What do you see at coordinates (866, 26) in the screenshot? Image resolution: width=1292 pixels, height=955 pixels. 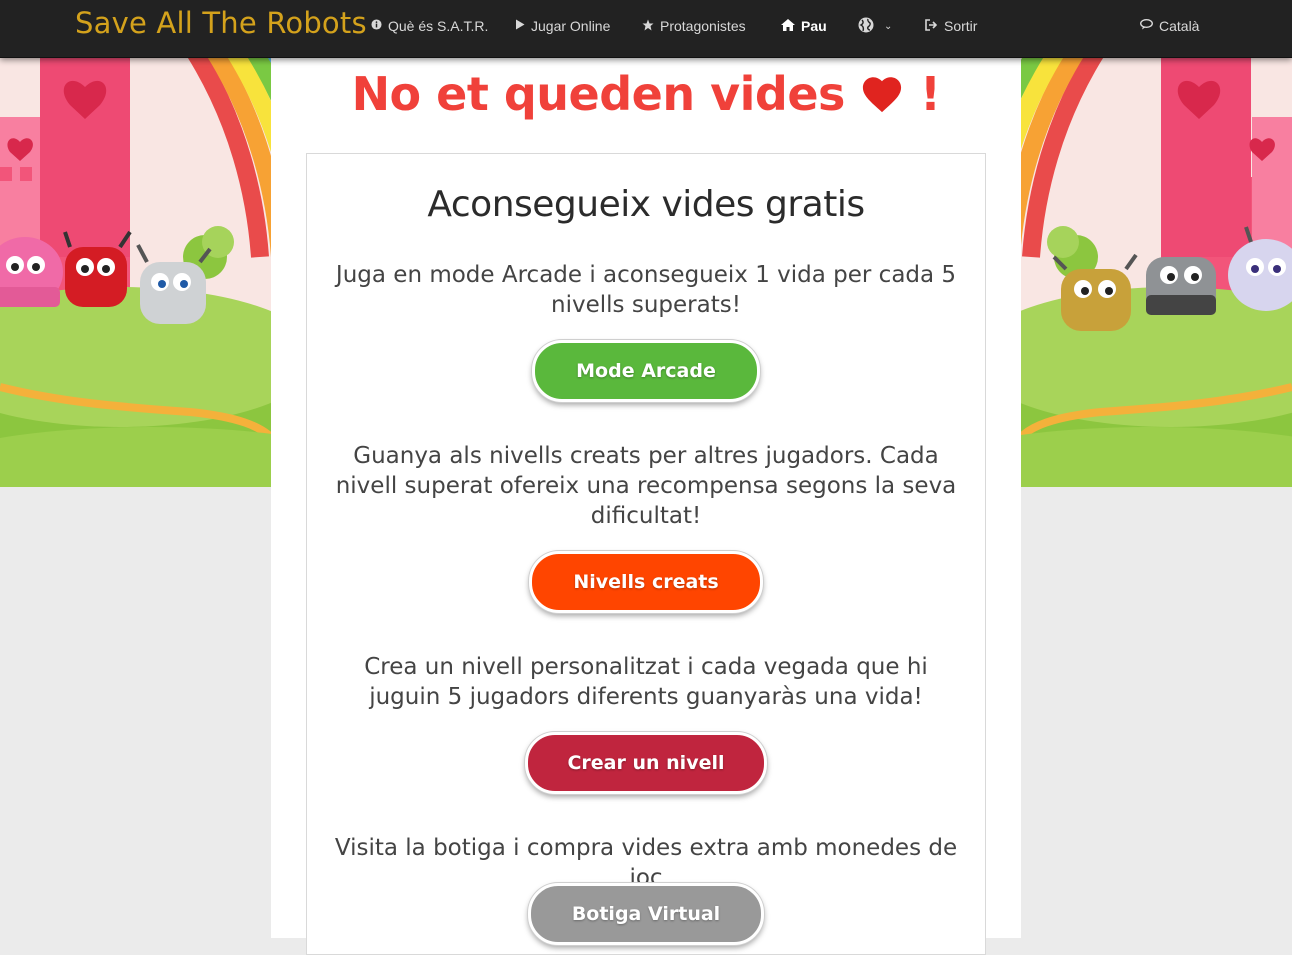 I see `globe-icon` at bounding box center [866, 26].